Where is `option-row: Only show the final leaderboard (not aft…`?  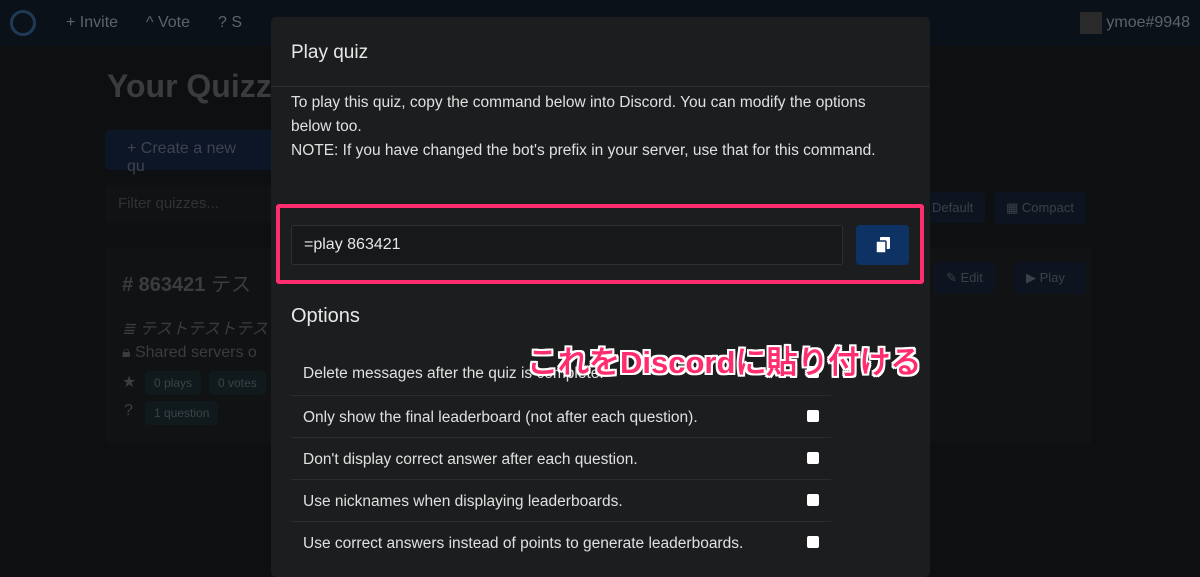
option-row: Only show the final leaderboard (not aft… is located at coordinates (561, 416).